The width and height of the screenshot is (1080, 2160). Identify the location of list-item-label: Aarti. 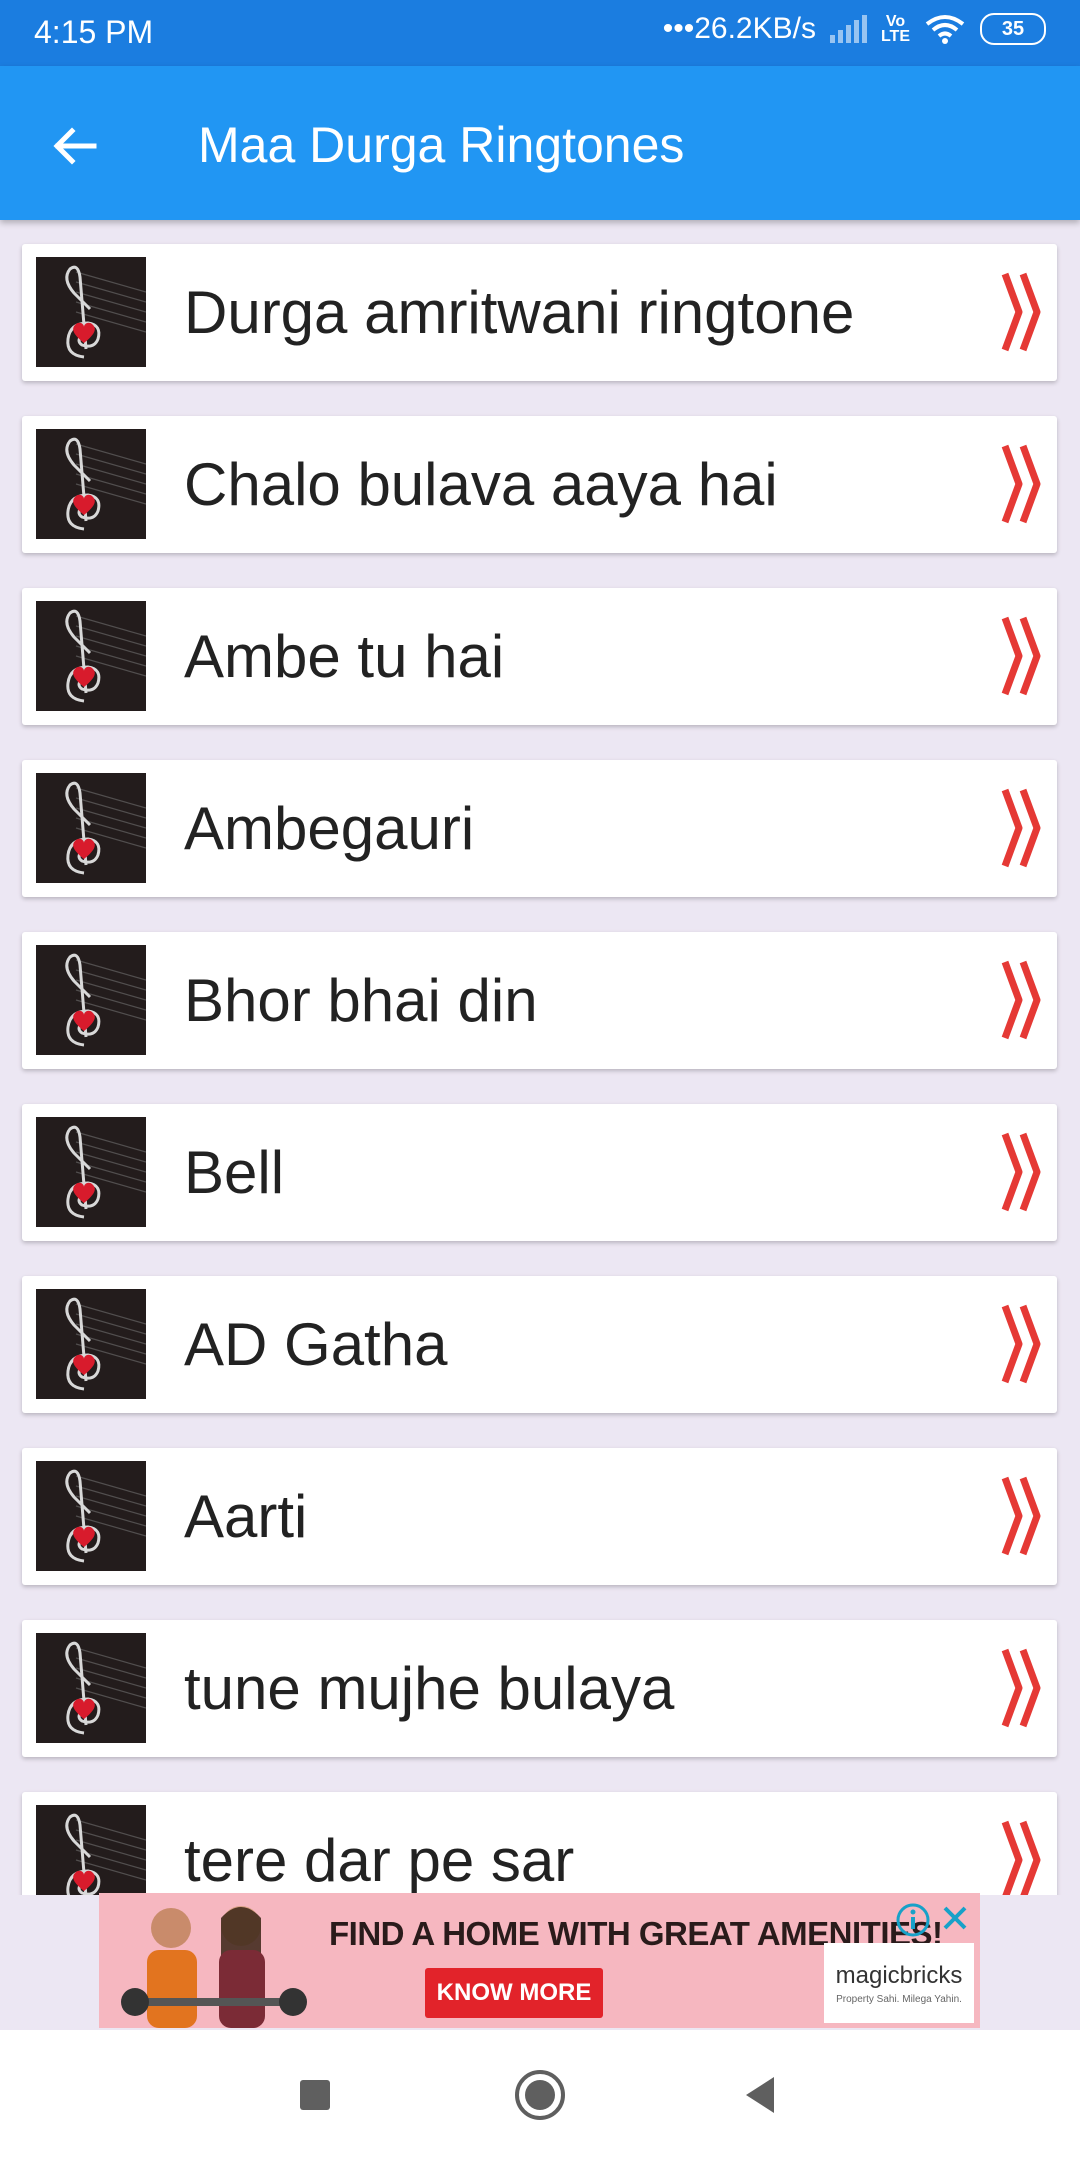
(246, 1516).